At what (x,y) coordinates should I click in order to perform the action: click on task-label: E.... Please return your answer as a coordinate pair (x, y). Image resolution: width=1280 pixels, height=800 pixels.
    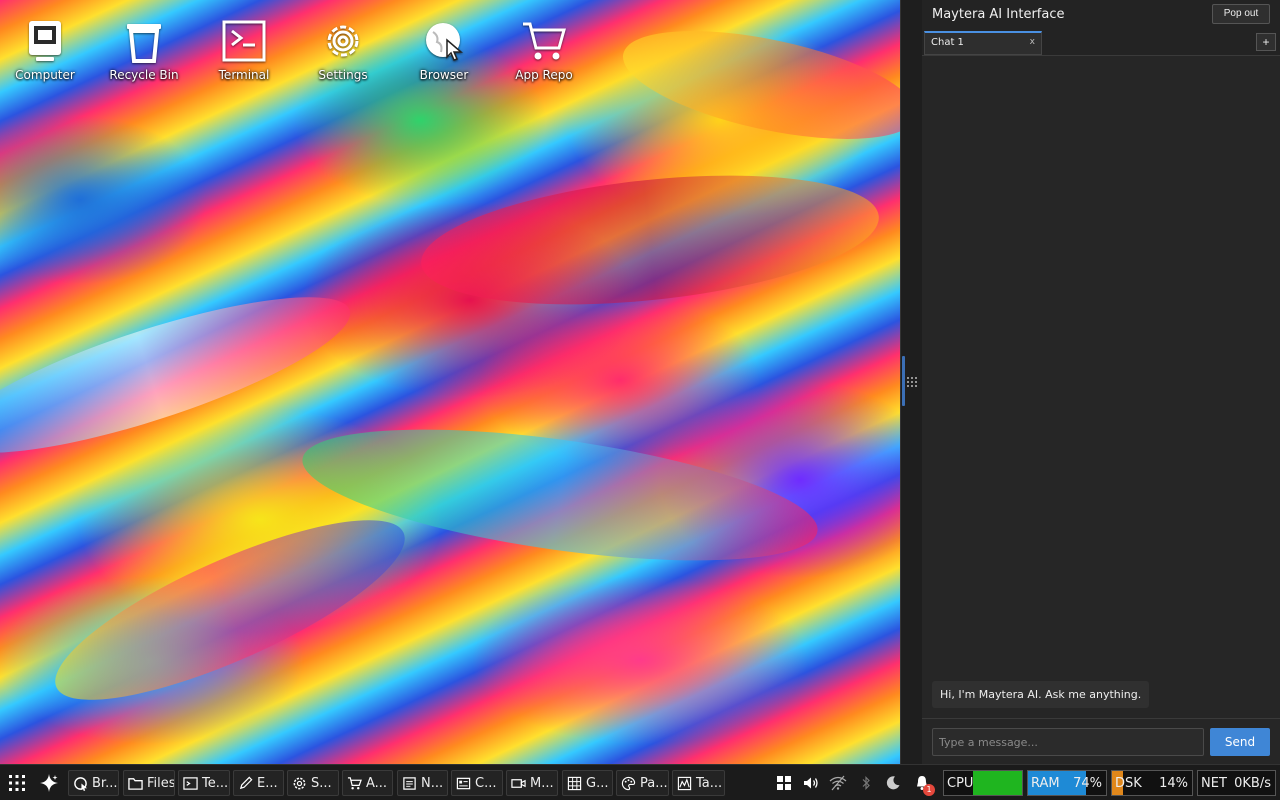
    Looking at the image, I should click on (267, 783).